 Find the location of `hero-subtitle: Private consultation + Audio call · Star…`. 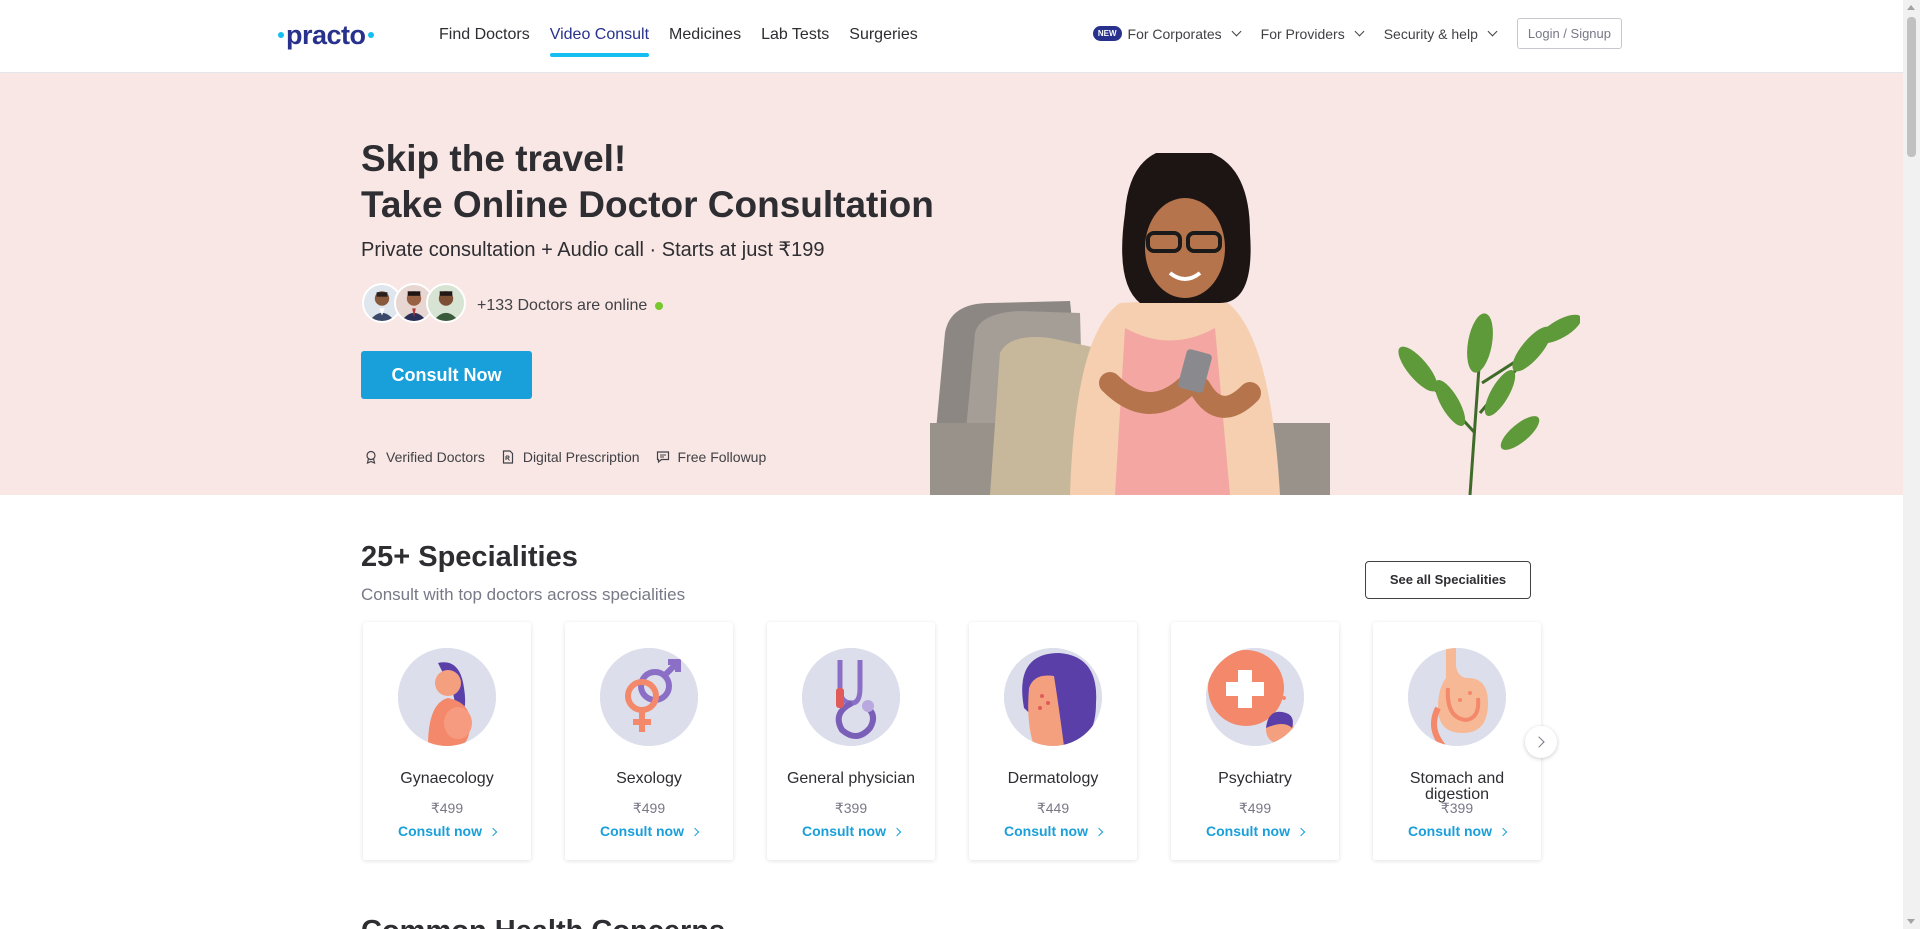

hero-subtitle: Private consultation + Audio call · Star… is located at coordinates (593, 250).